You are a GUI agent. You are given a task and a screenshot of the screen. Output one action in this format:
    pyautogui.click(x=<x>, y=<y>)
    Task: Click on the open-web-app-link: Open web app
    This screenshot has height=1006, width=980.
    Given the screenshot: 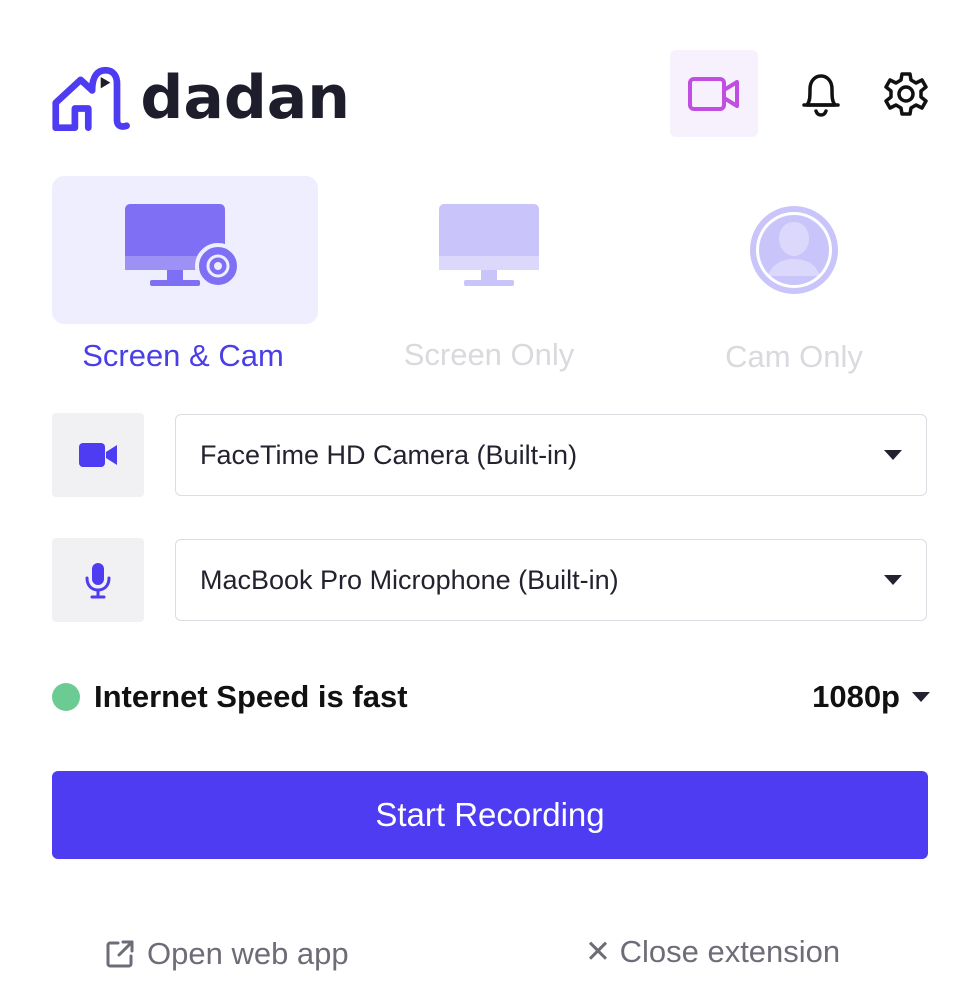 What is the action you would take?
    pyautogui.click(x=227, y=954)
    